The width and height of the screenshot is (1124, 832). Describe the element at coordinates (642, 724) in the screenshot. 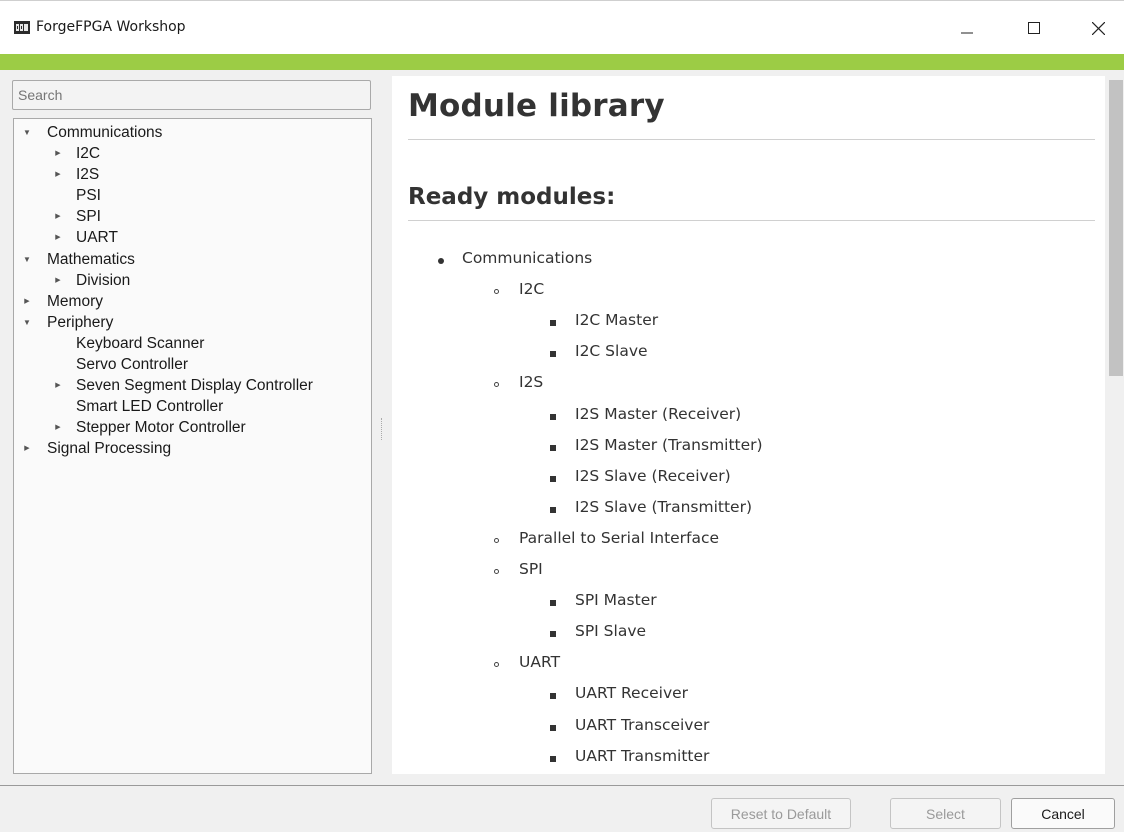

I see `list-item: UART Transceiver` at that location.